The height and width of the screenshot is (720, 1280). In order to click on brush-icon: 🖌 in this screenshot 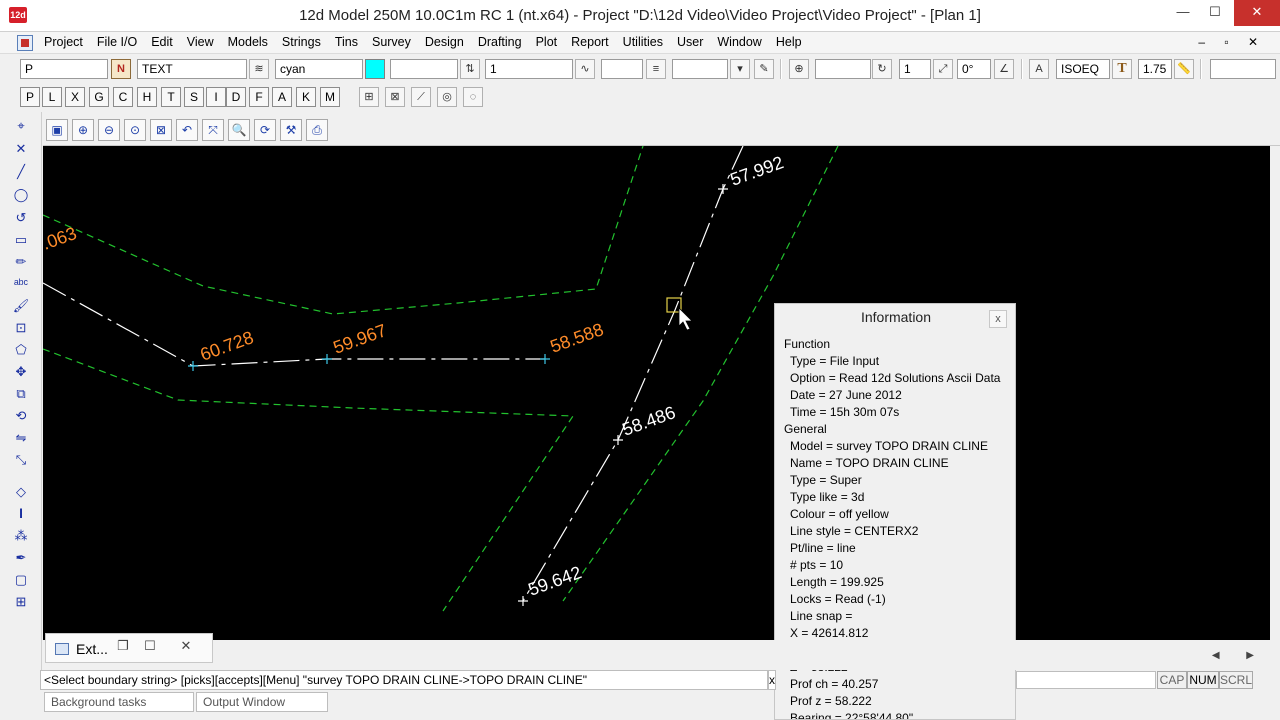, I will do `click(21, 306)`.